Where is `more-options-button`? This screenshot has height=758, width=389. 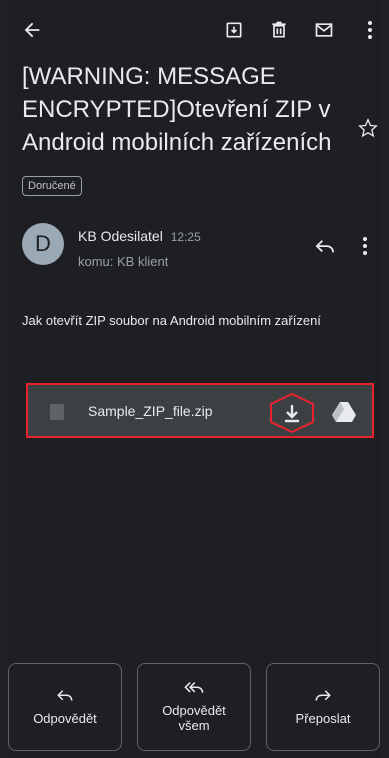
more-options-button is located at coordinates (370, 30).